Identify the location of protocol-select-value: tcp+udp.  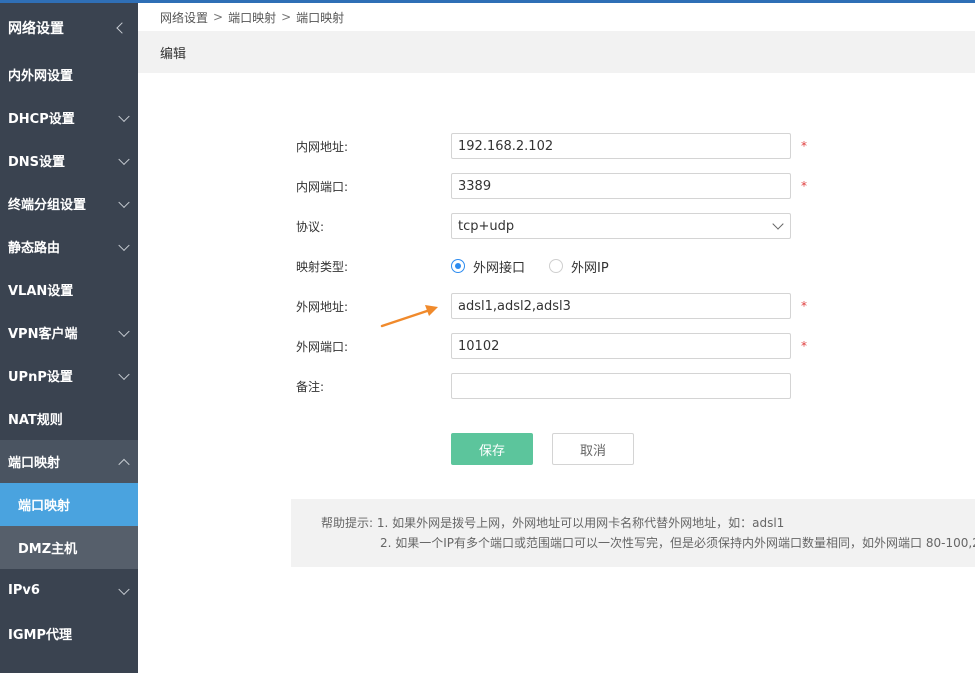
(486, 226).